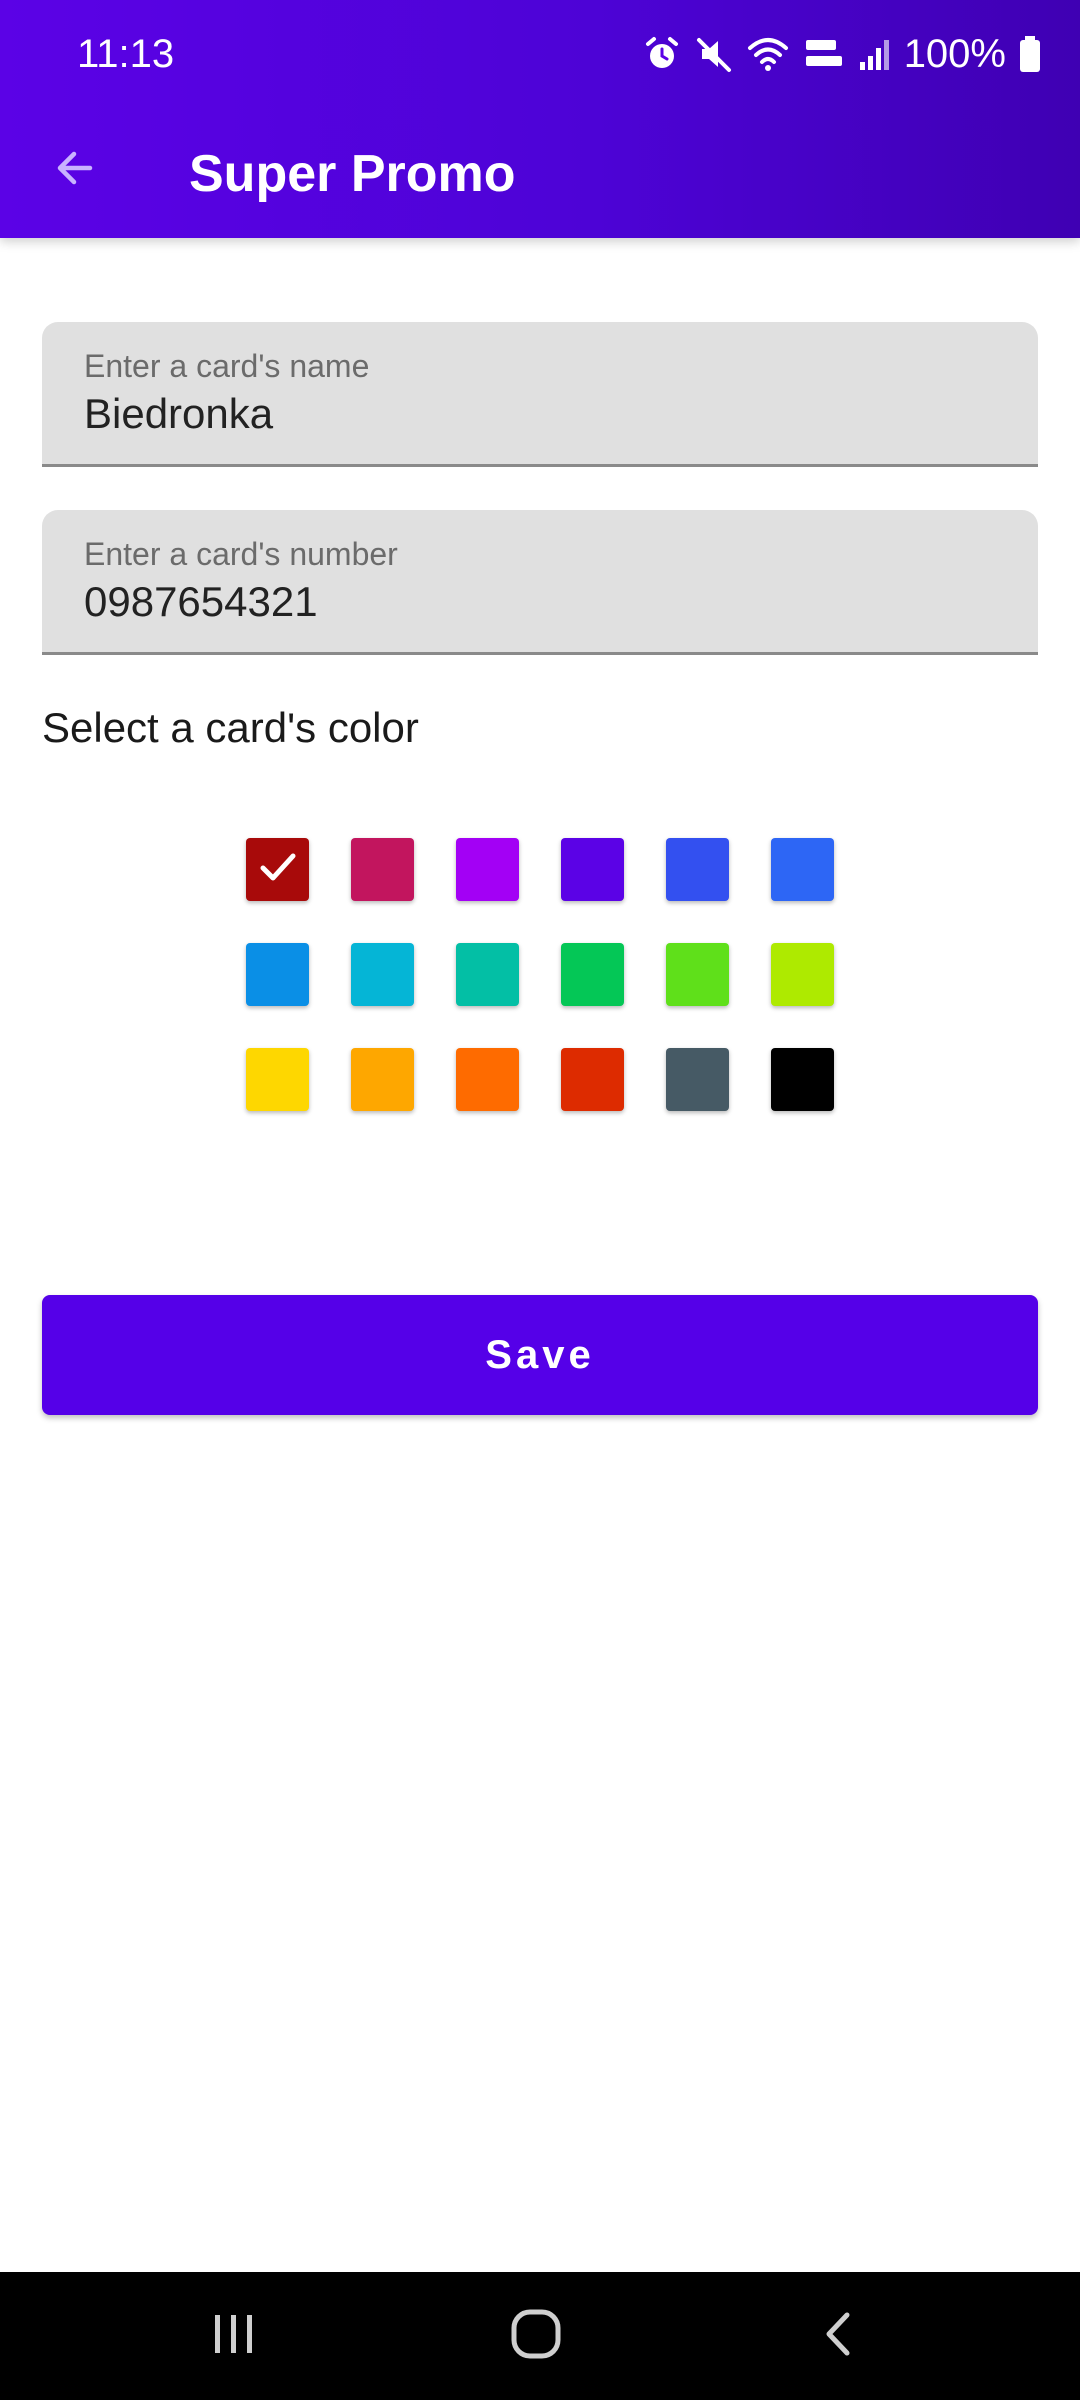 The image size is (1080, 2400). I want to click on color-swatch-selected, so click(277, 869).